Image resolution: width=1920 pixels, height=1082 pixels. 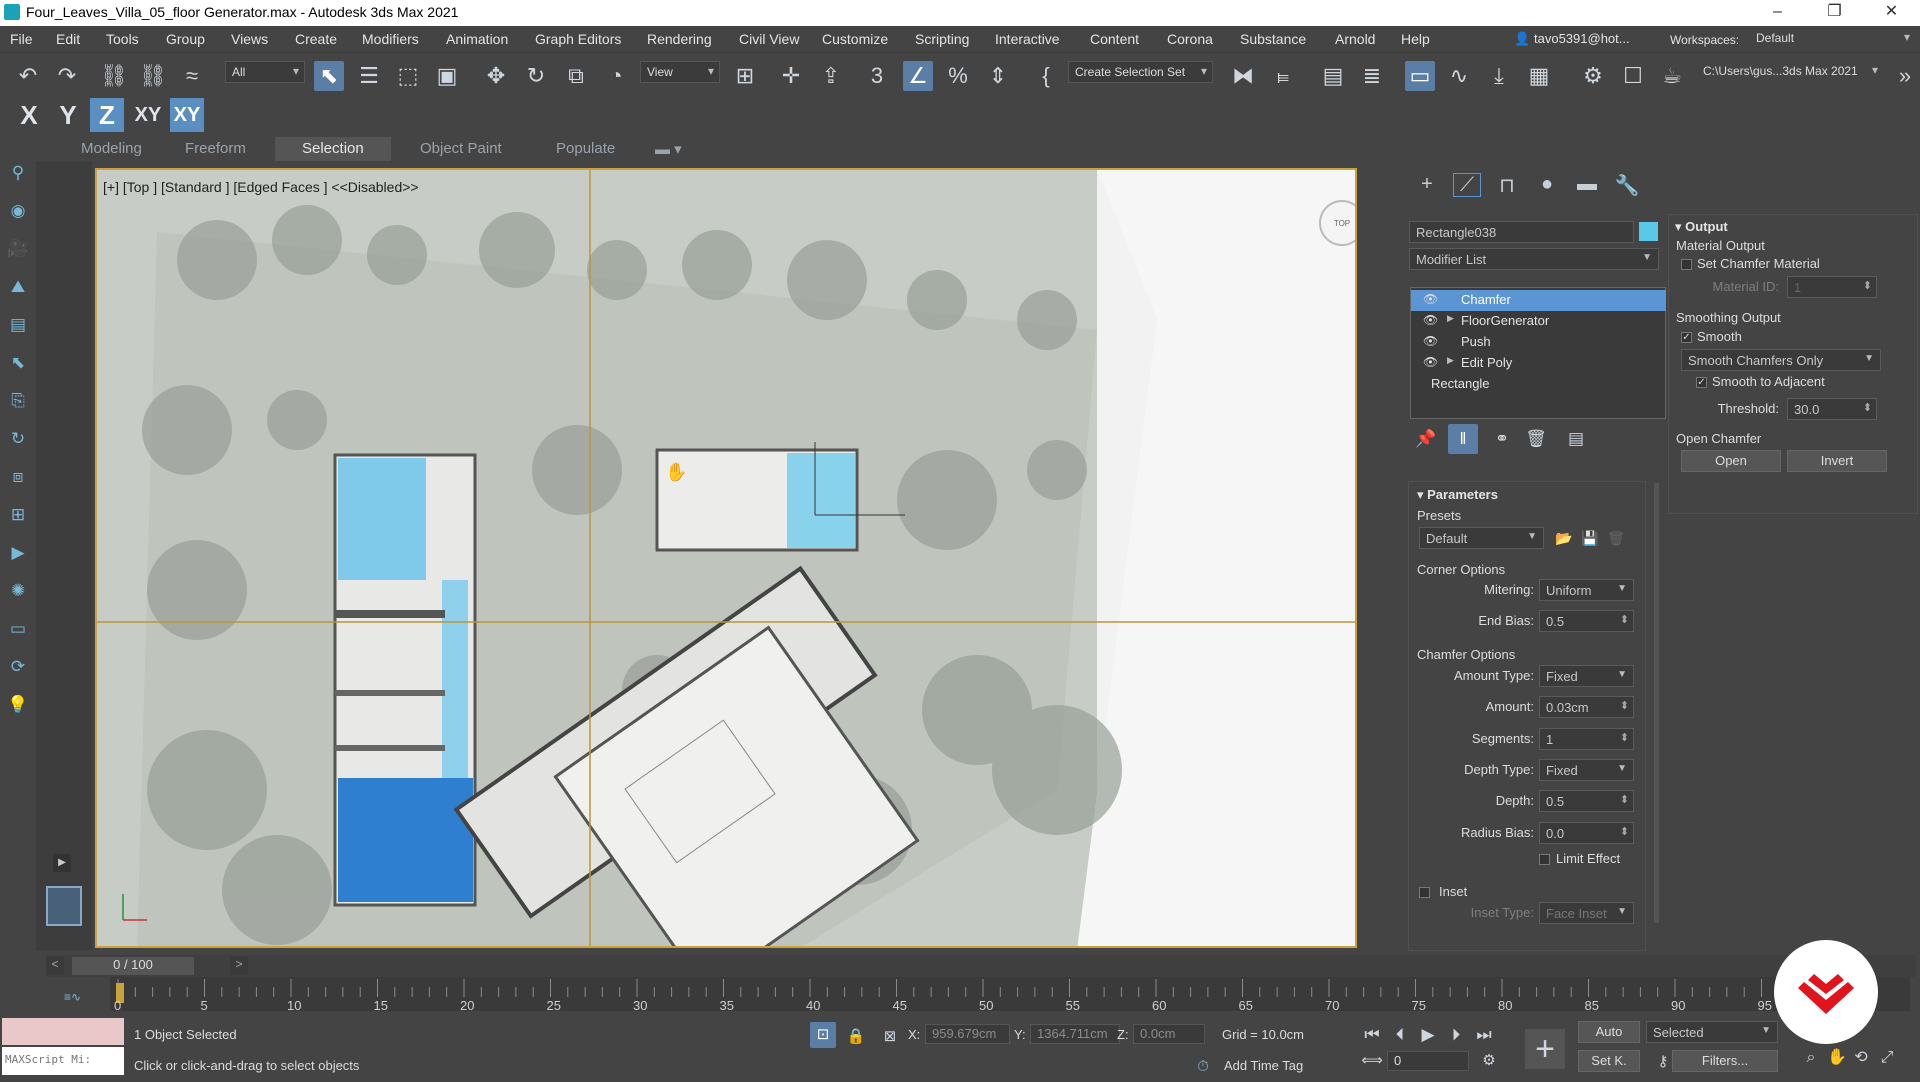 What do you see at coordinates (1777, 13) in the screenshot?
I see `minimize-button: –` at bounding box center [1777, 13].